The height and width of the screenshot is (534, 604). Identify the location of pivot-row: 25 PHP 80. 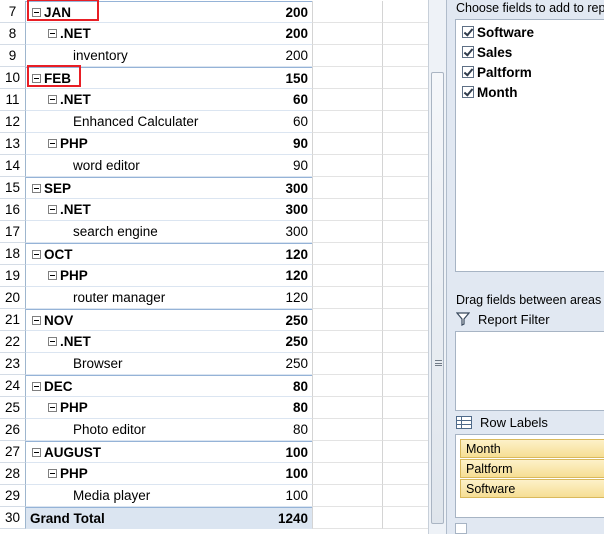
(214, 408).